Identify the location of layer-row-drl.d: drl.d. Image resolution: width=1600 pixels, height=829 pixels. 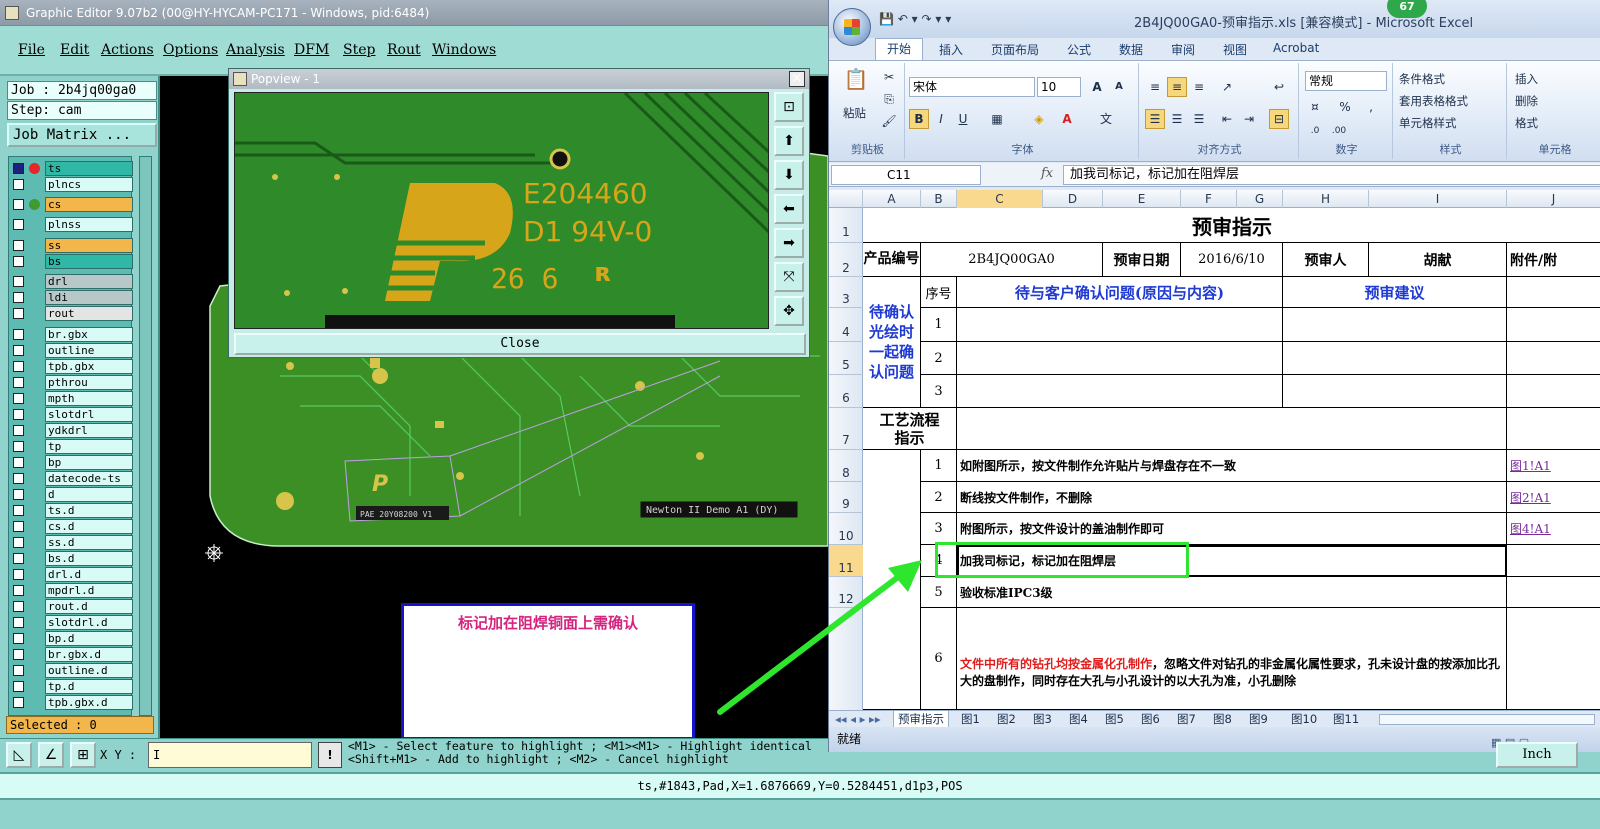
(72, 574).